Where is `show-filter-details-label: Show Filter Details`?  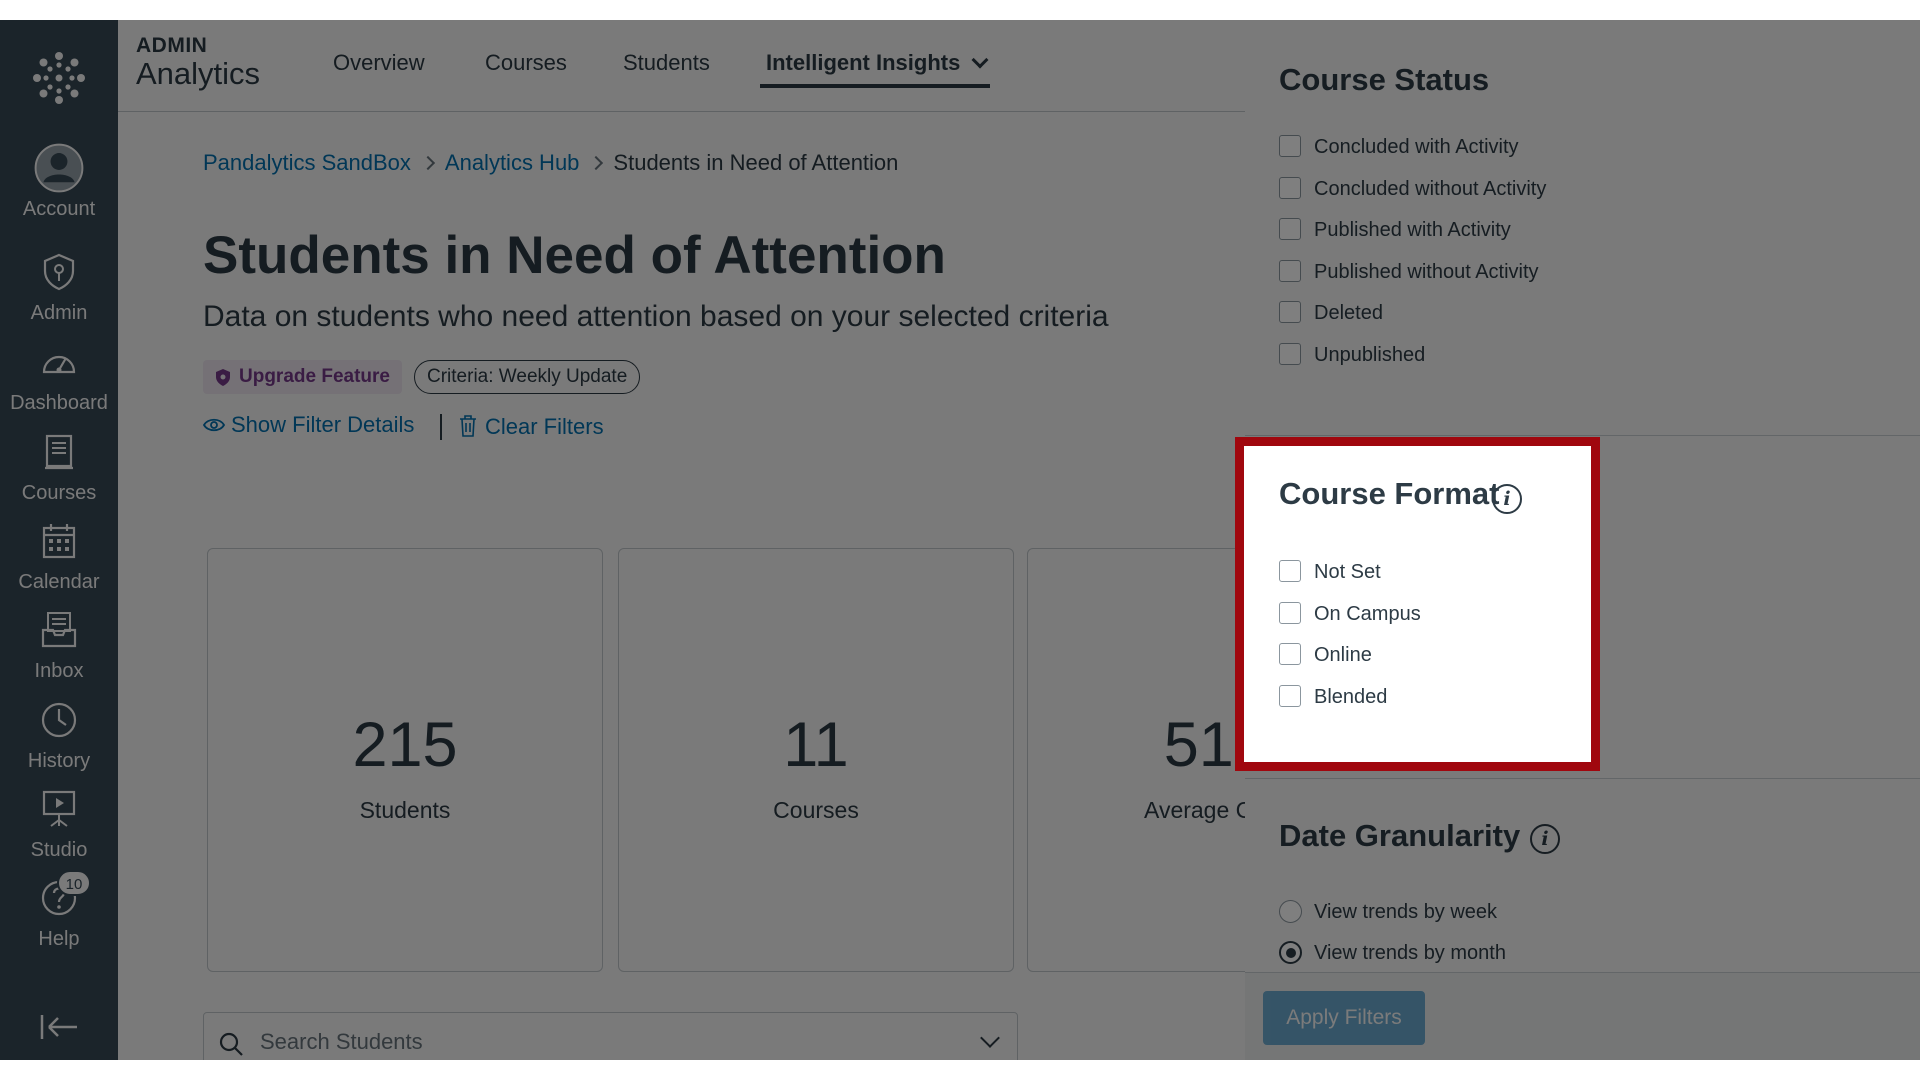
show-filter-details-label: Show Filter Details is located at coordinates (323, 424).